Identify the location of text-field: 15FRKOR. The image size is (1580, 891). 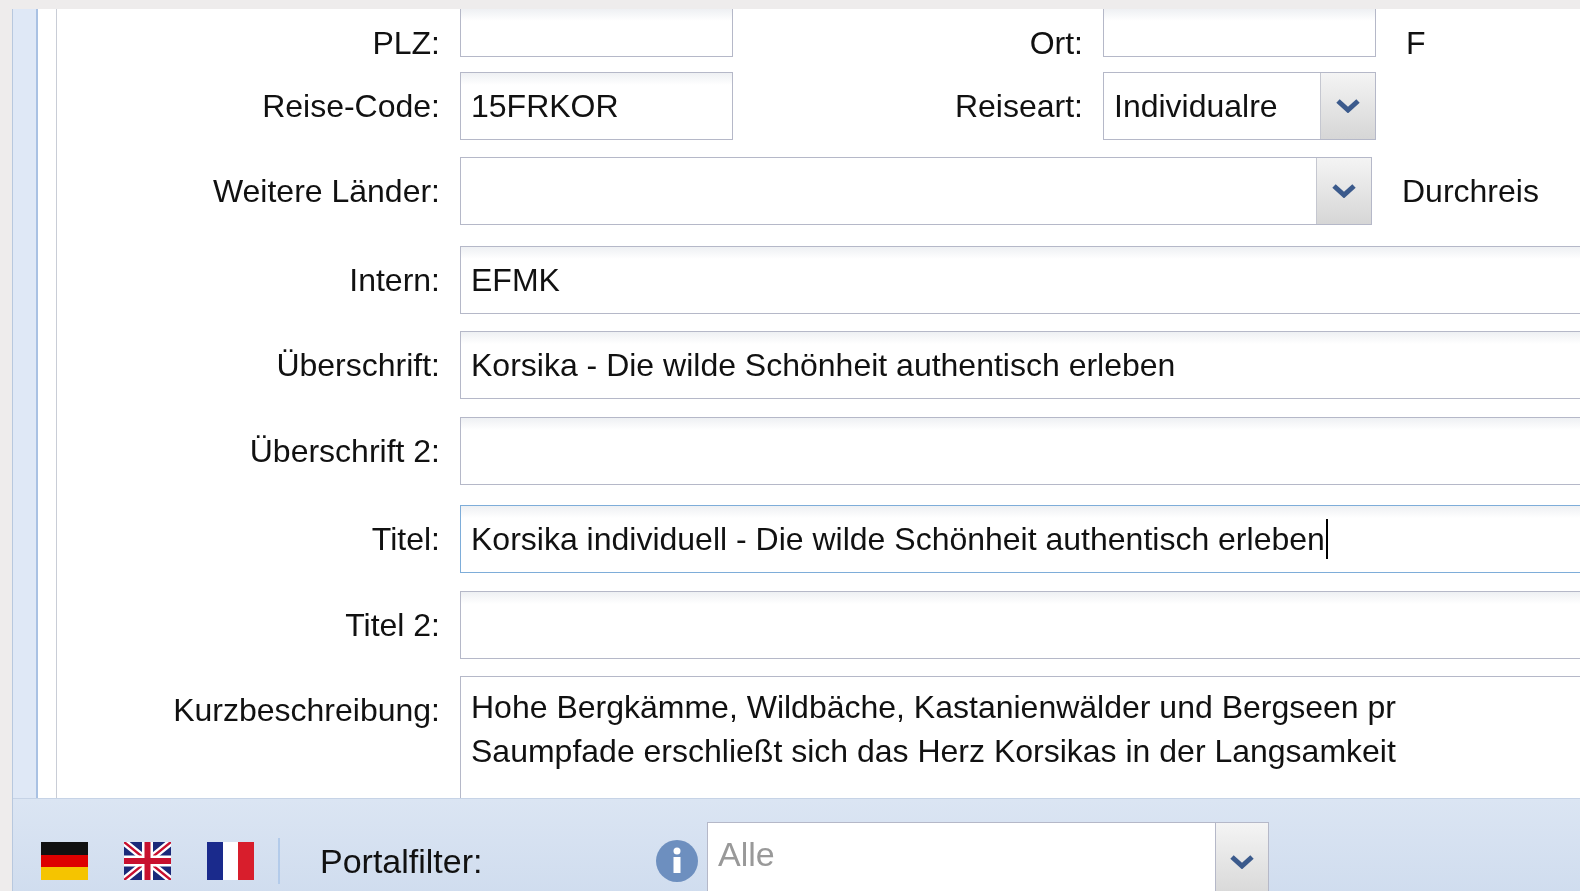
(596, 106).